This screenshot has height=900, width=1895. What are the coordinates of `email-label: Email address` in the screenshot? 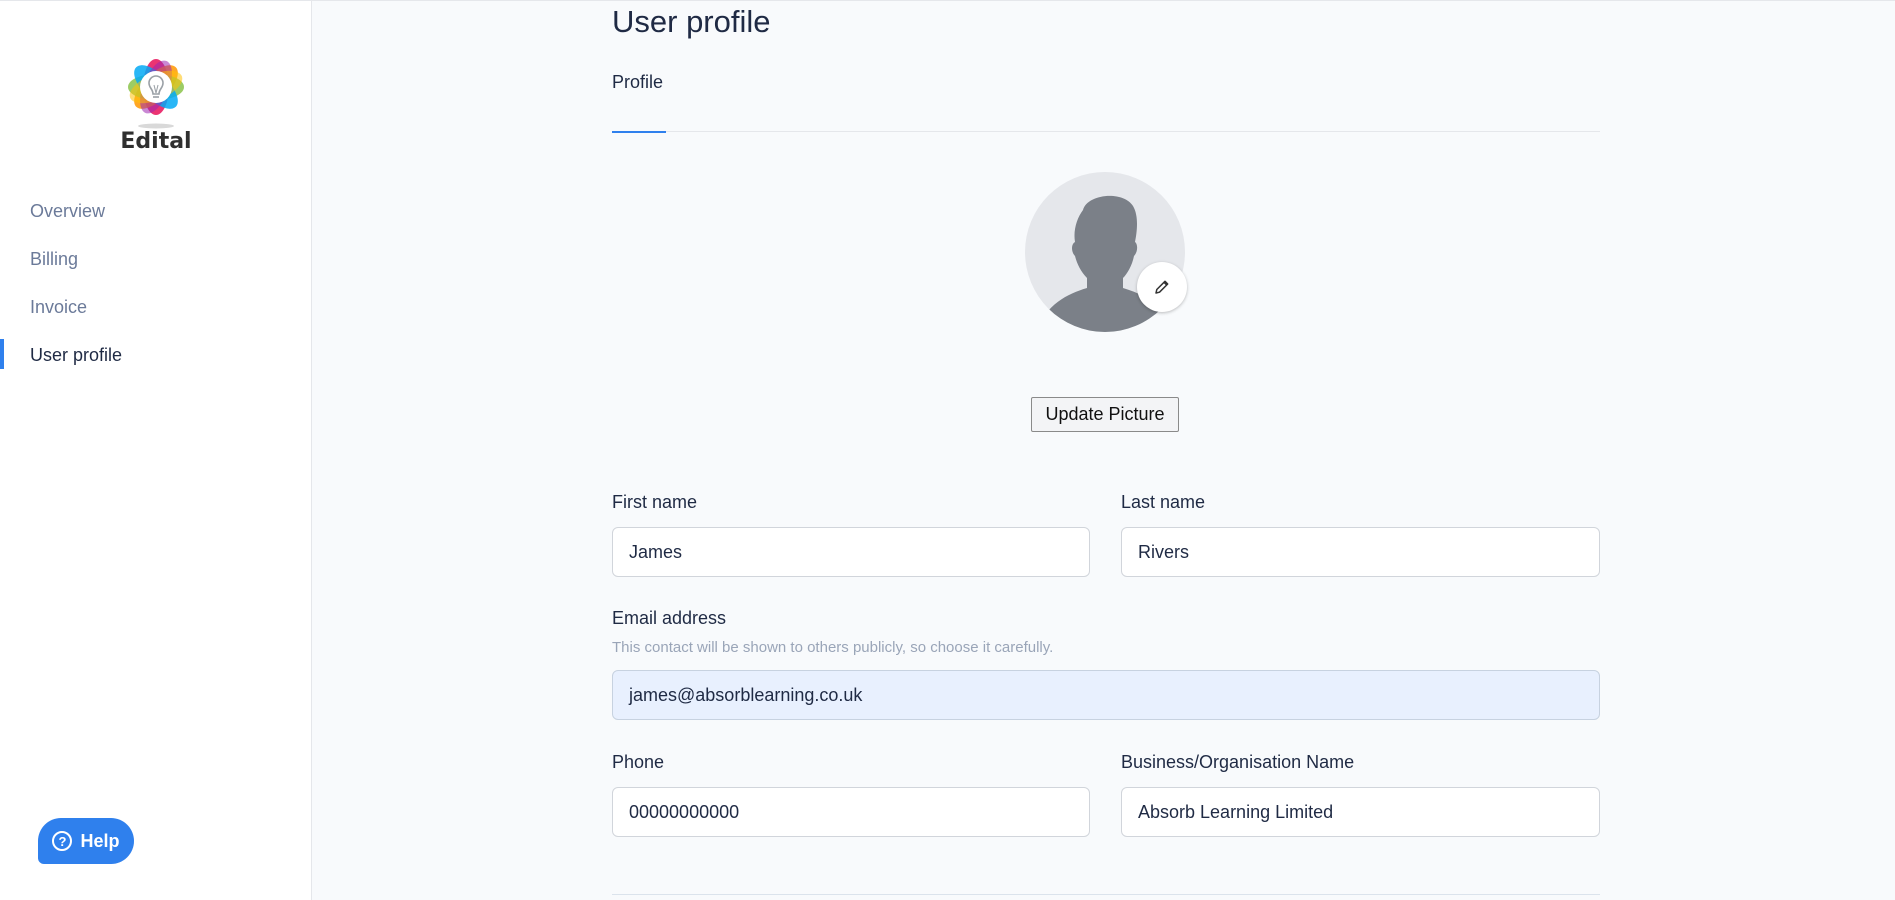 It's located at (669, 618).